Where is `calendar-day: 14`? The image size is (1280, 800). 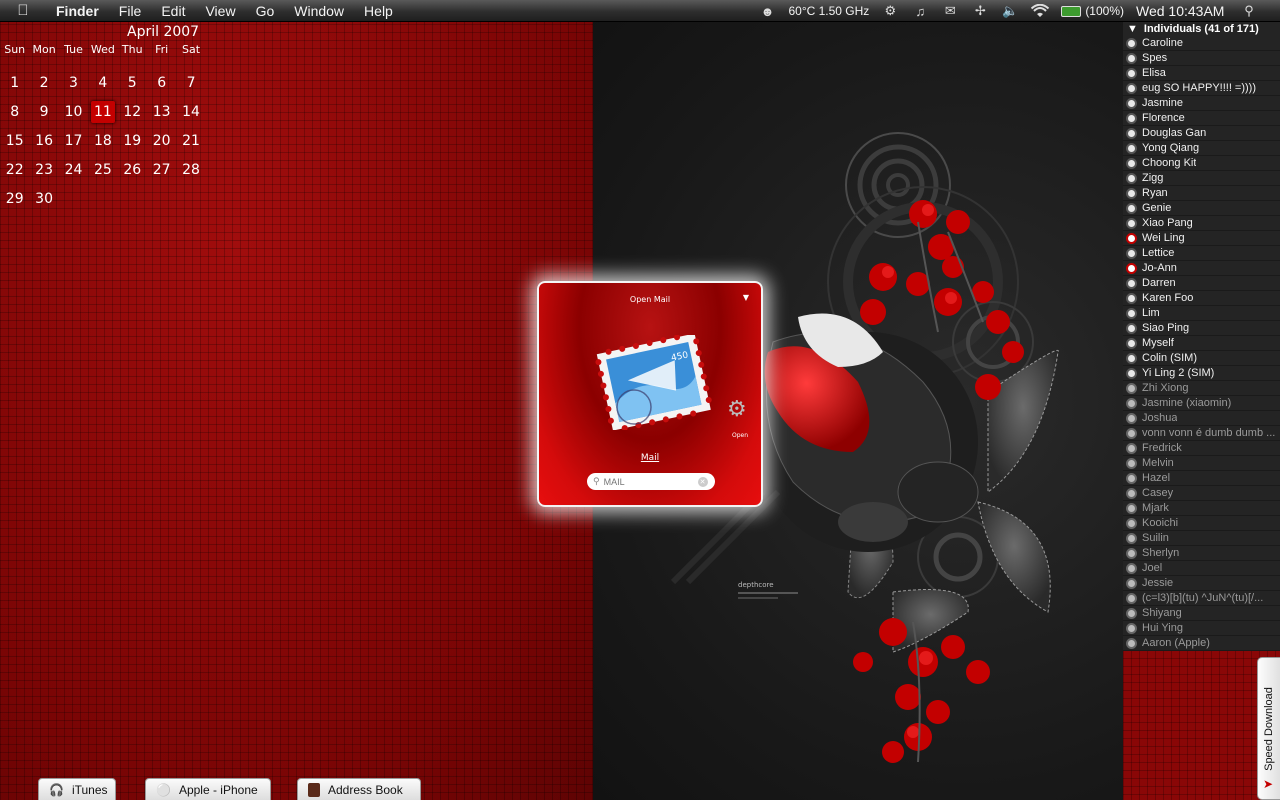 calendar-day: 14 is located at coordinates (190, 114).